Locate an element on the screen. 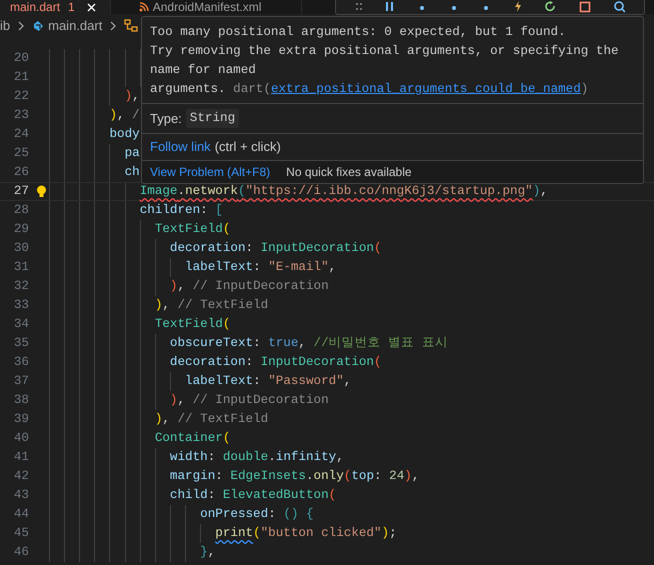 The image size is (654, 565). code-line: child: ElevatedButton( is located at coordinates (253, 495).